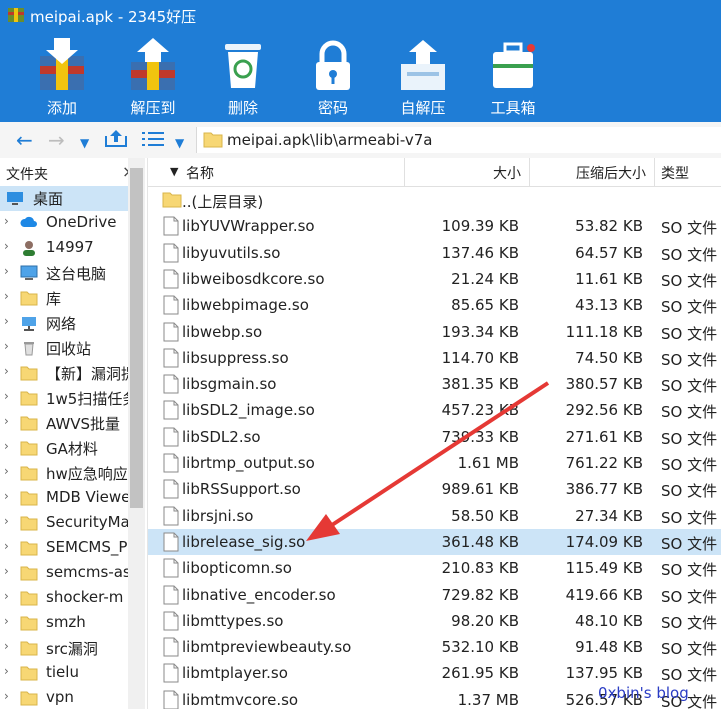  I want to click on history-dropdown-icon: ▼, so click(84, 143).